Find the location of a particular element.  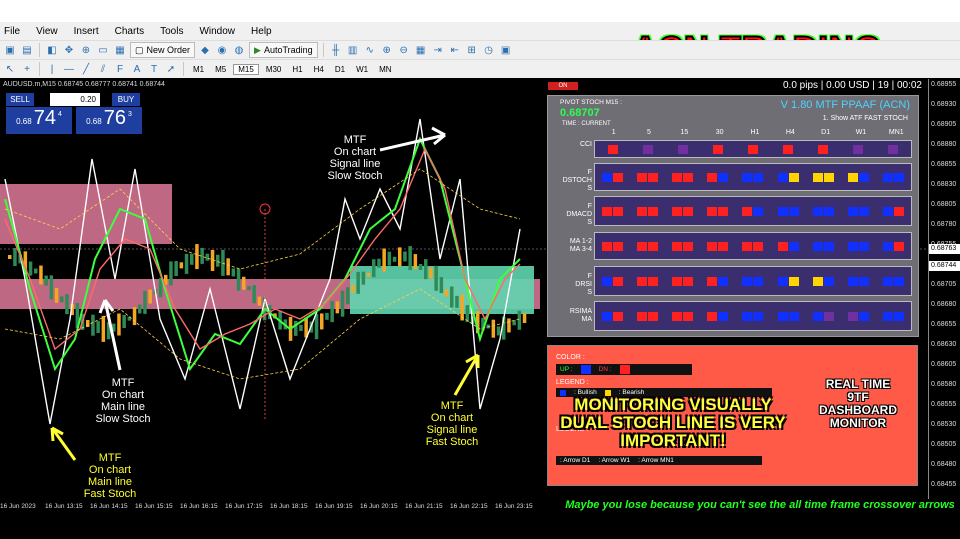

price-tick: 0.68580 is located at coordinates (944, 384).